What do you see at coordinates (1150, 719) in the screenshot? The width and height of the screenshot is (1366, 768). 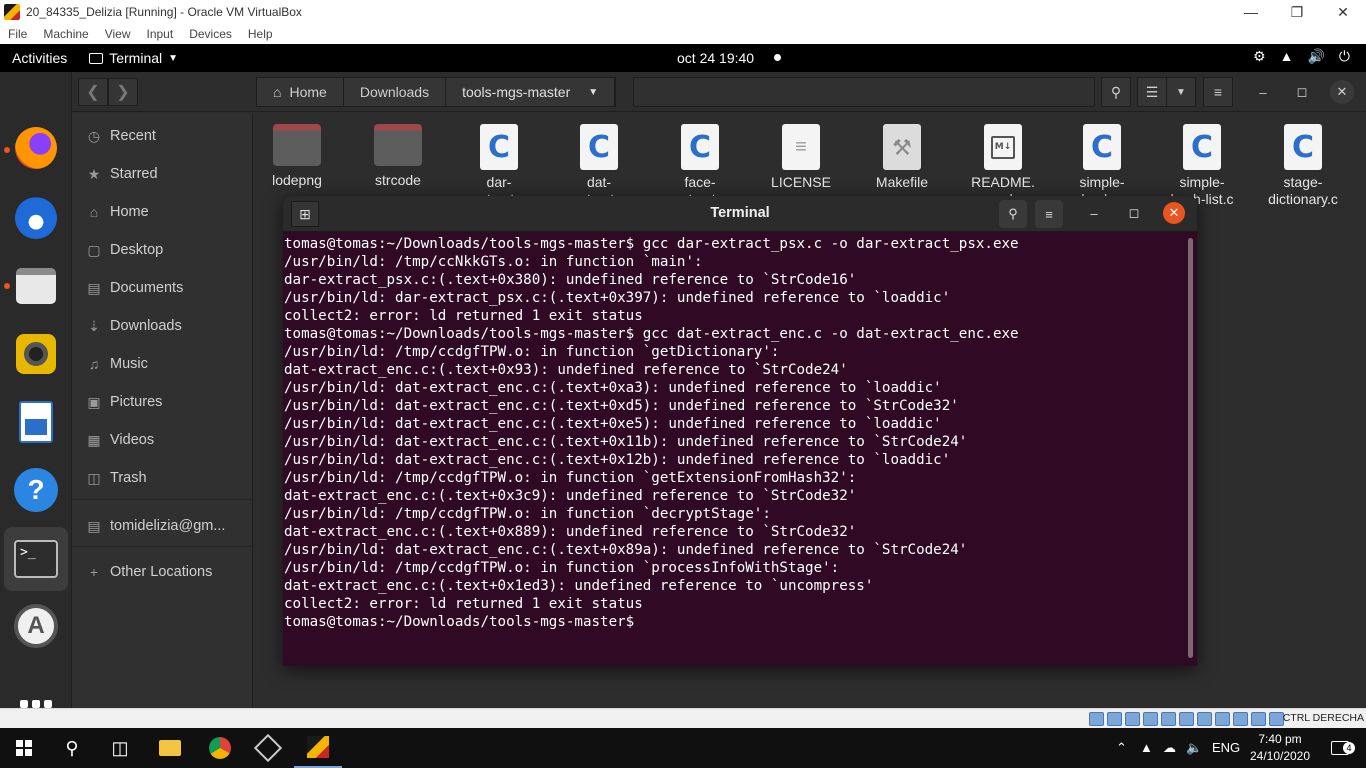 I see `network-icon` at bounding box center [1150, 719].